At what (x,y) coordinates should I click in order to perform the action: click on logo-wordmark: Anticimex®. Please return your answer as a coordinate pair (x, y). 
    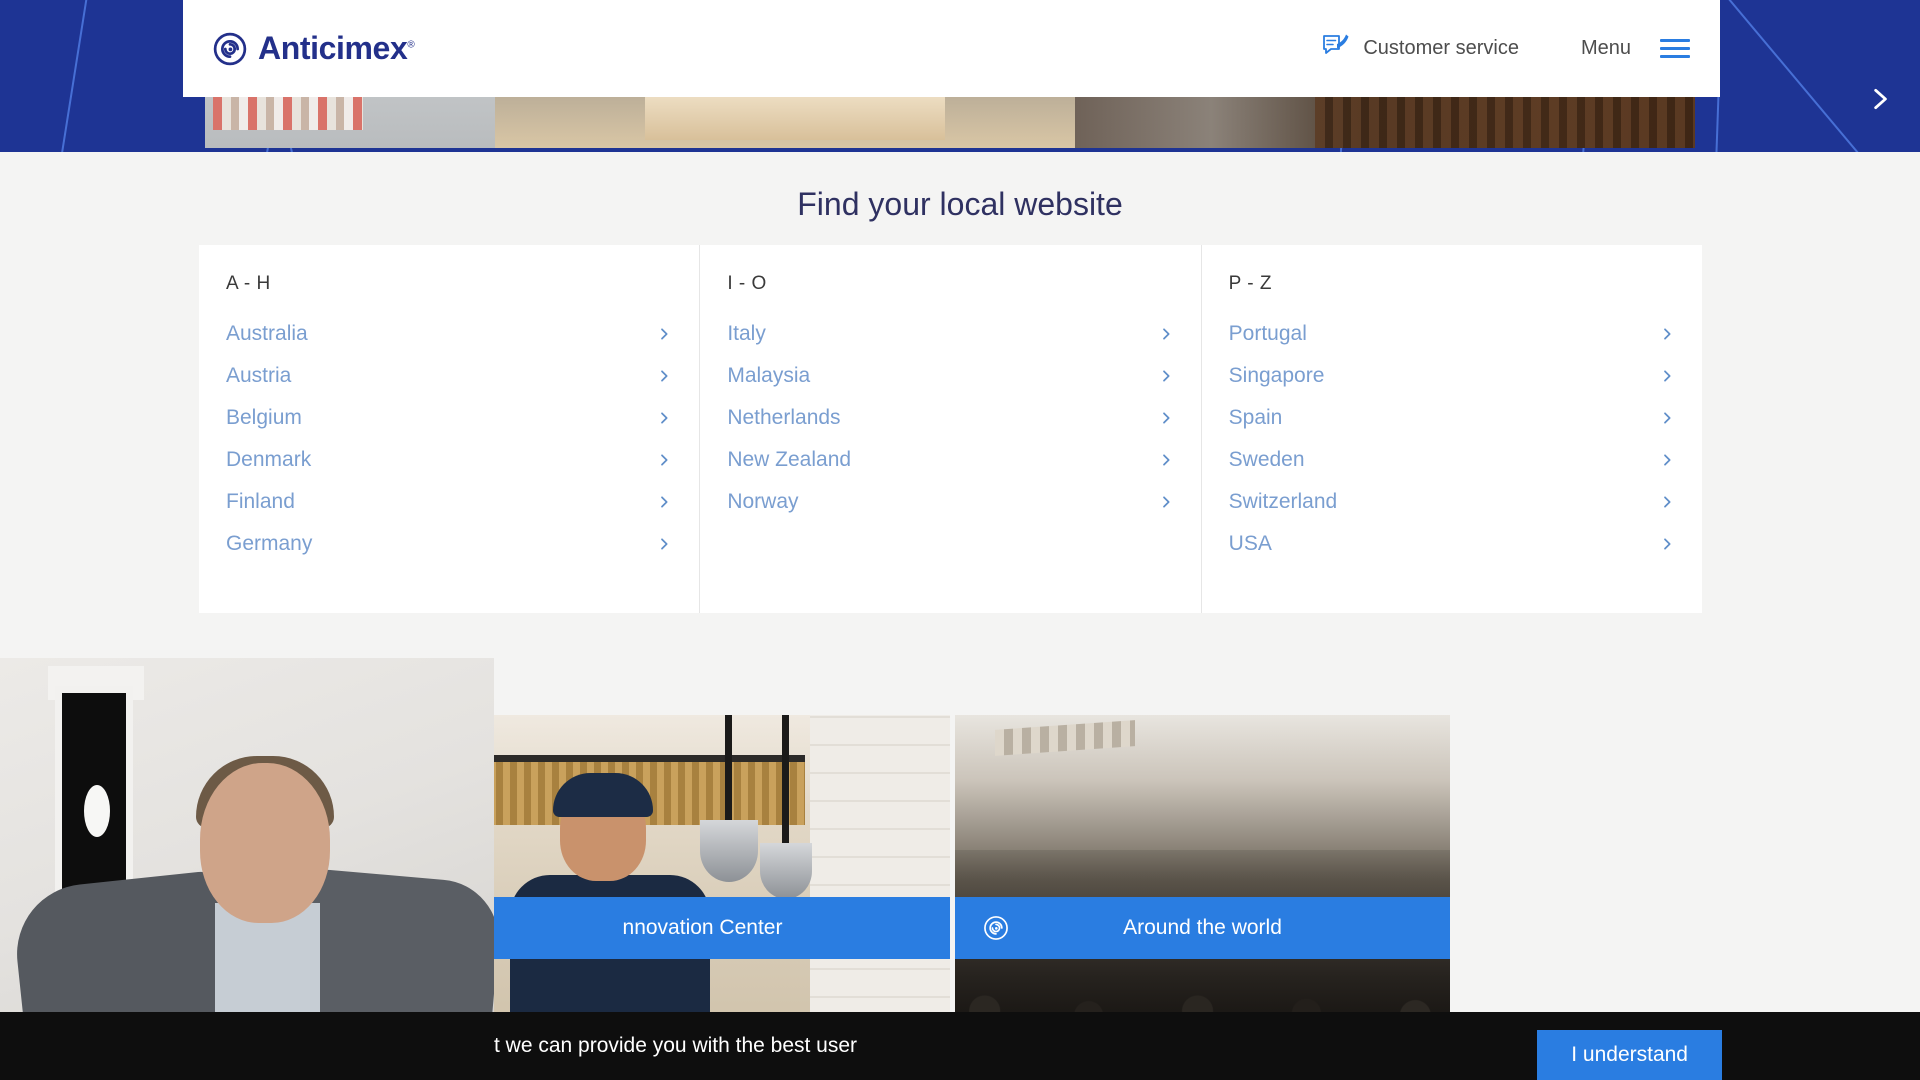
    Looking at the image, I should click on (336, 48).